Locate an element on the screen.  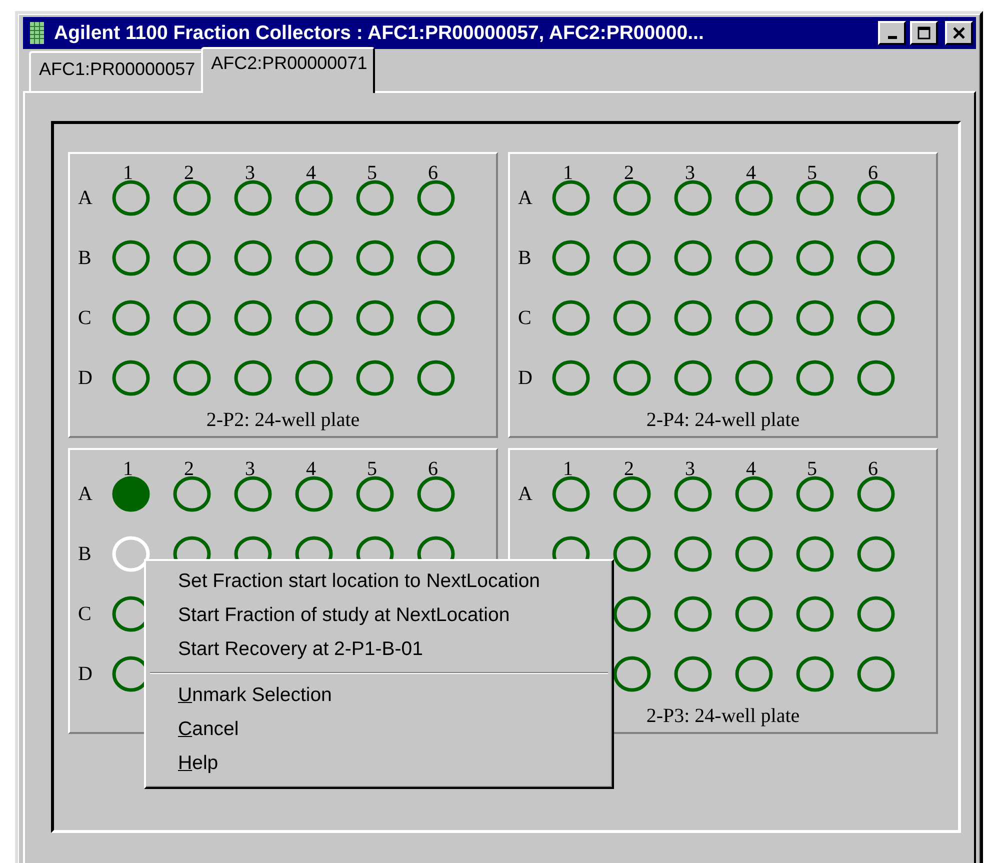
menu-item: Start Recovery at 2-P1-B-01 is located at coordinates (379, 650).